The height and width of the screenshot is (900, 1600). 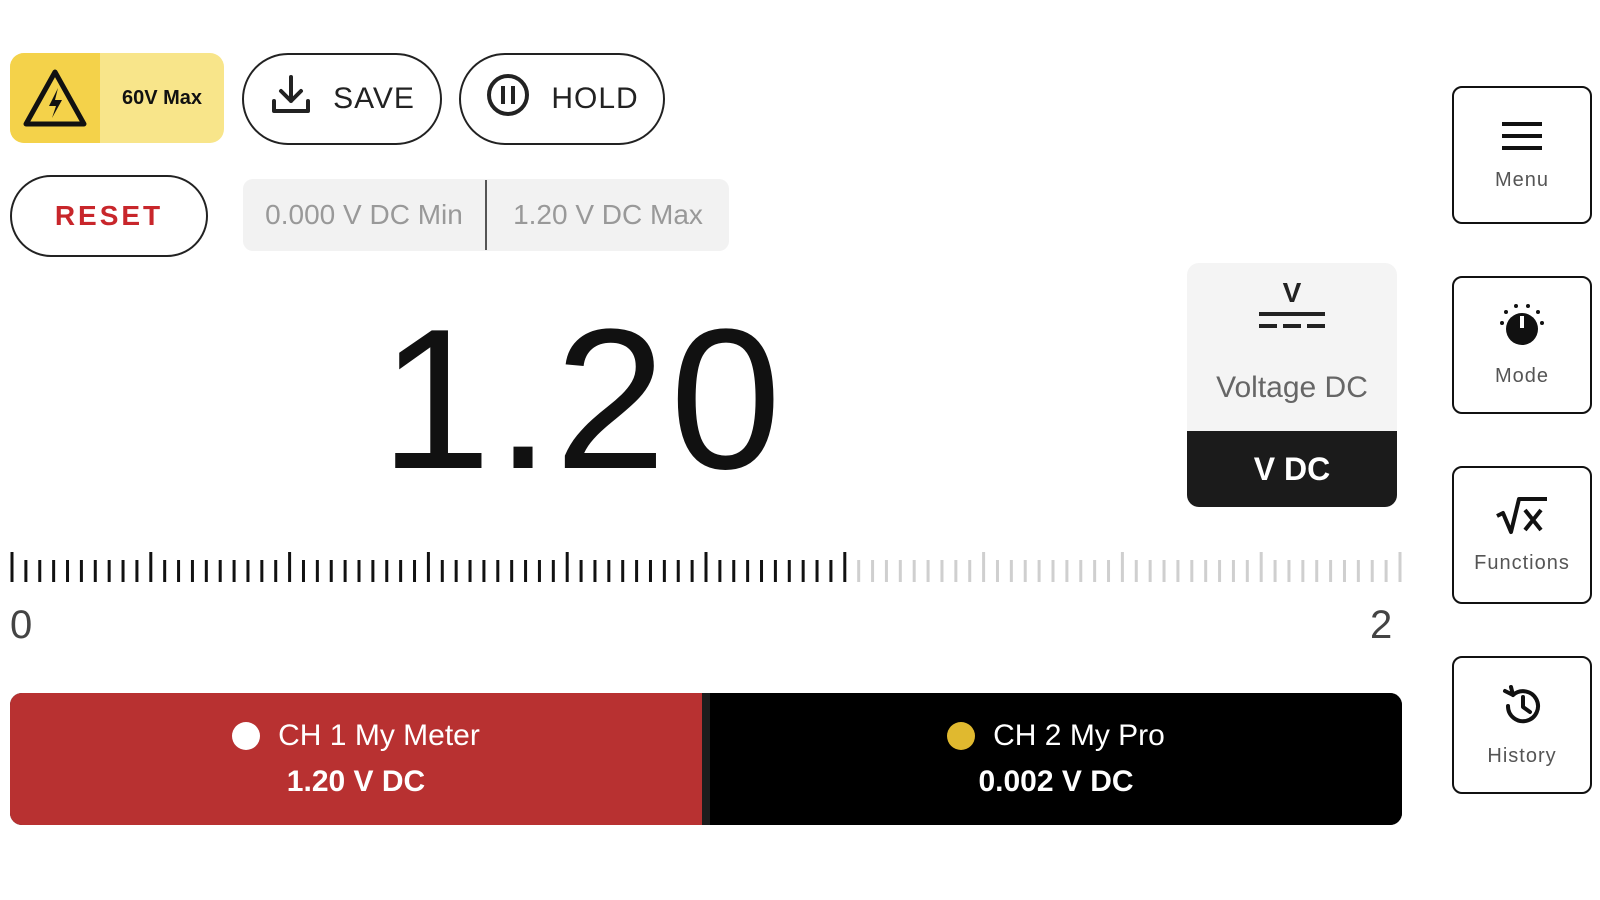 I want to click on menu-label: Menu, so click(x=1522, y=179).